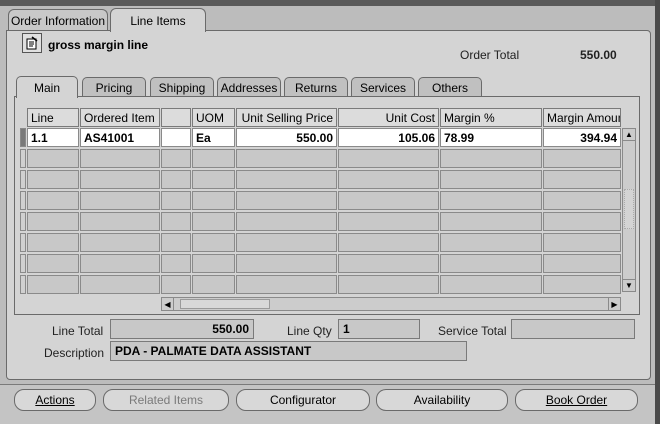 Image resolution: width=660 pixels, height=424 pixels. What do you see at coordinates (47, 87) in the screenshot?
I see `tab-main: Main` at bounding box center [47, 87].